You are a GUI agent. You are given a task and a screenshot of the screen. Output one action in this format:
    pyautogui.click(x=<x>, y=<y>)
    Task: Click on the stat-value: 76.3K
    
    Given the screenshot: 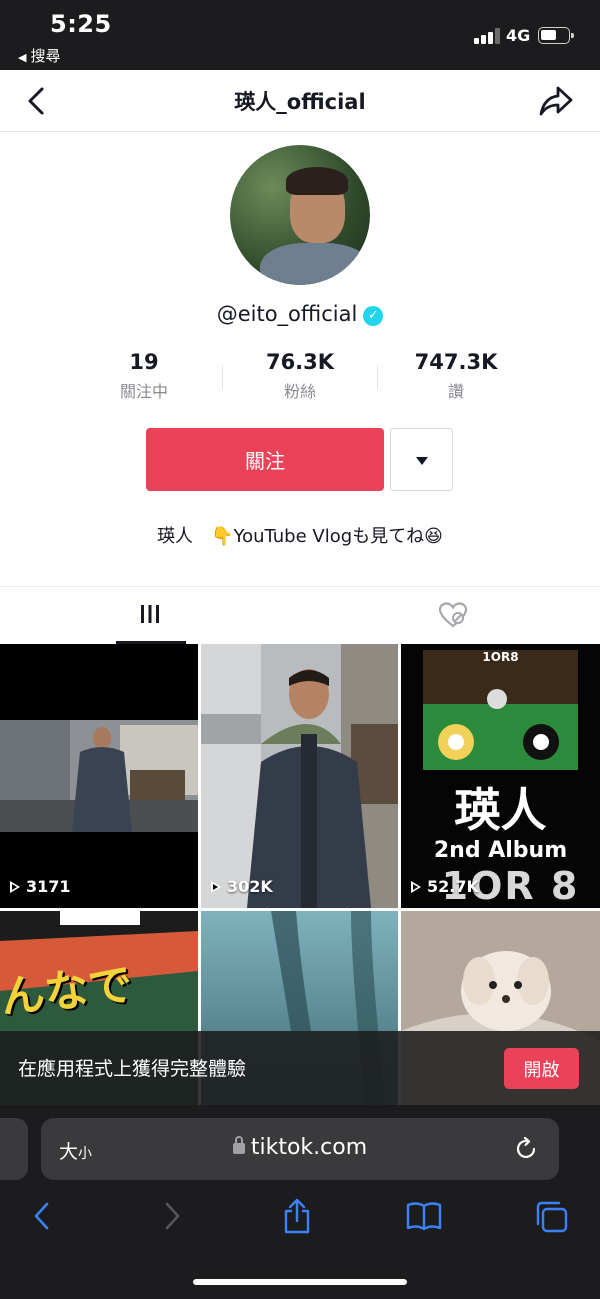 What is the action you would take?
    pyautogui.click(x=300, y=362)
    